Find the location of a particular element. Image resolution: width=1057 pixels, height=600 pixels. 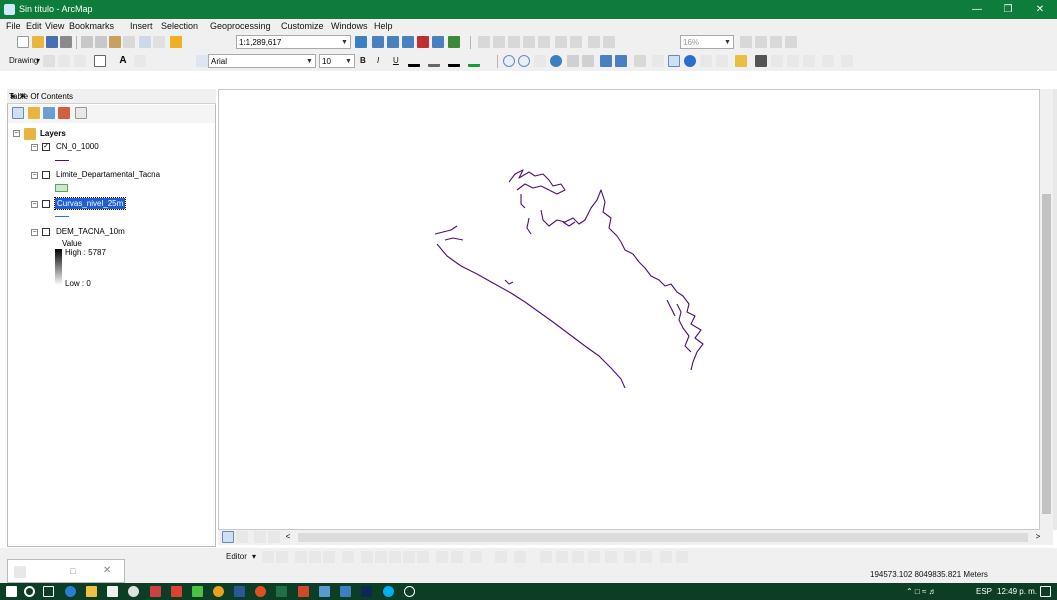

fixed-zoom-out-icon is located at coordinates (588, 61).